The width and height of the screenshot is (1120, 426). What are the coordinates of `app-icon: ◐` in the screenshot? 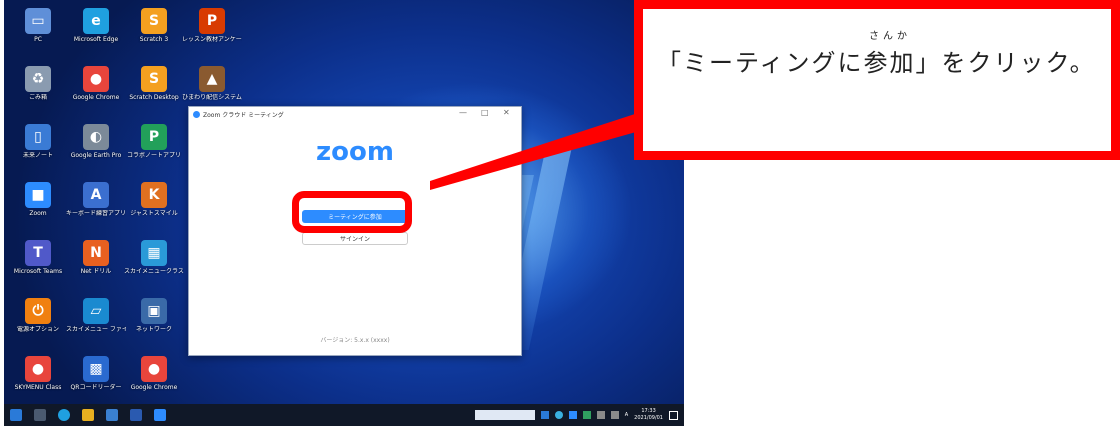 It's located at (96, 137).